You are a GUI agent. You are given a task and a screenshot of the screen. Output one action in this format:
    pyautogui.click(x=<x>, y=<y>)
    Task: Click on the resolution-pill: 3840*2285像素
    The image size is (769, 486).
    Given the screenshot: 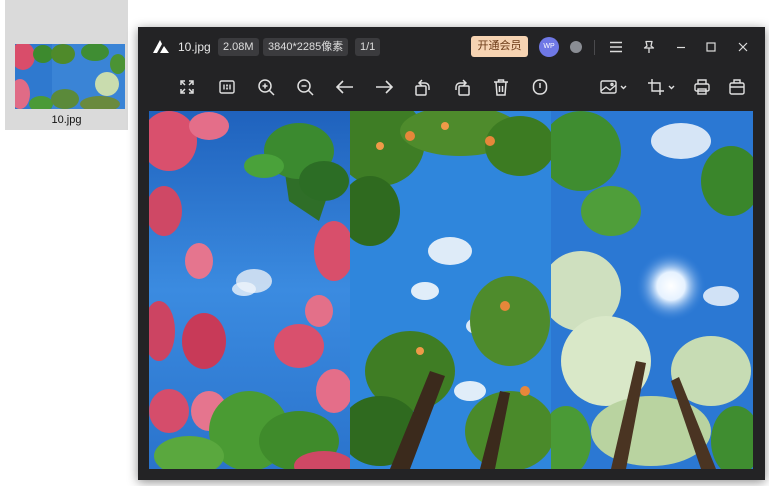 What is the action you would take?
    pyautogui.click(x=306, y=47)
    